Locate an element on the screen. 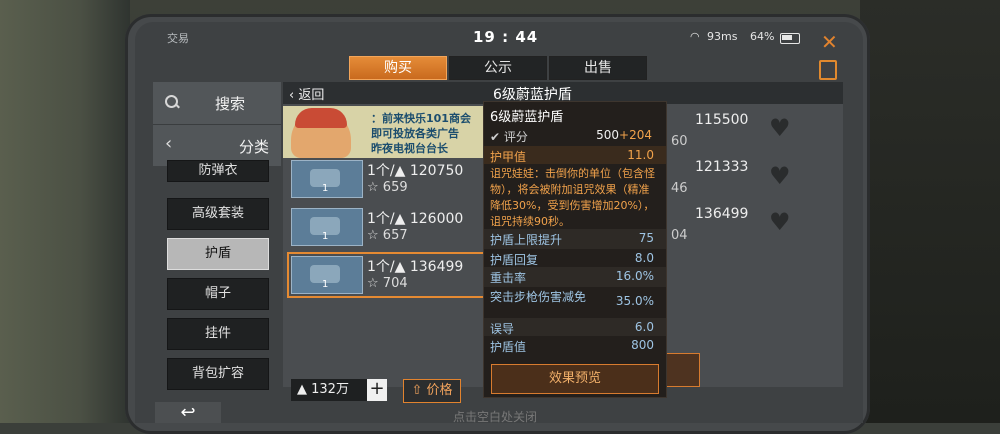 The image size is (1000, 434). listing-rating: ☆ 704 is located at coordinates (387, 283).